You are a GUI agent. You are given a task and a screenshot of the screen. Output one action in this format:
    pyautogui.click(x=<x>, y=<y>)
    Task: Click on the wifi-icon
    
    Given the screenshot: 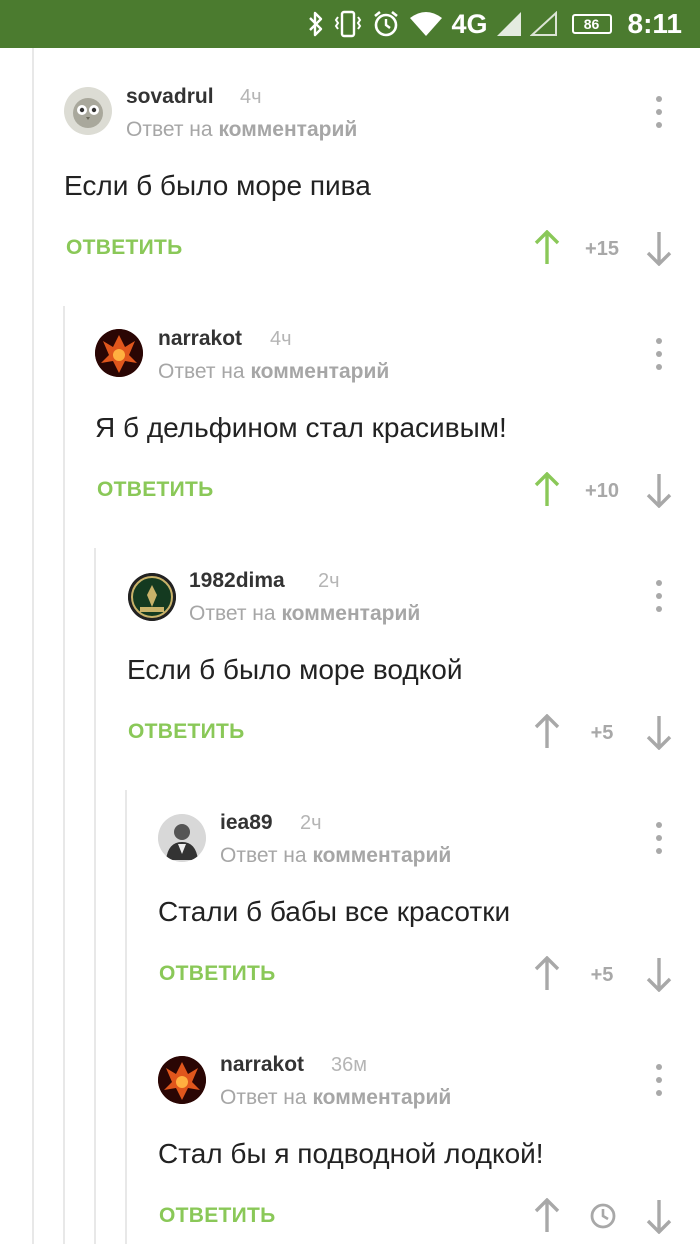 What is the action you would take?
    pyautogui.click(x=426, y=24)
    